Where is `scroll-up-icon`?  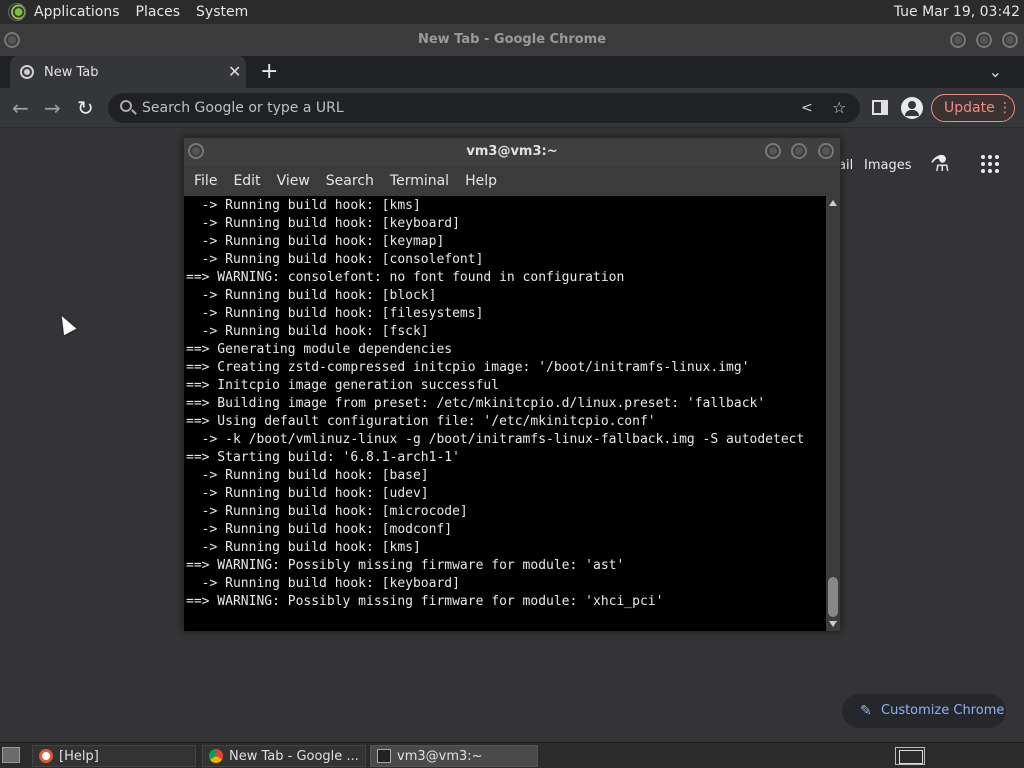
scroll-up-icon is located at coordinates (833, 203).